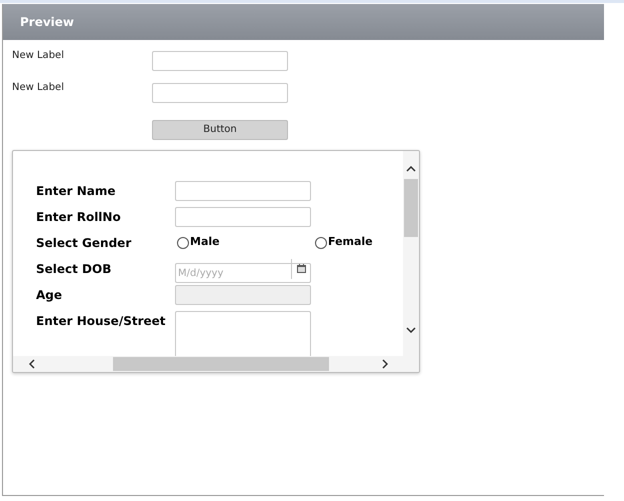  What do you see at coordinates (84, 243) in the screenshot?
I see `field-label: Select Gender` at bounding box center [84, 243].